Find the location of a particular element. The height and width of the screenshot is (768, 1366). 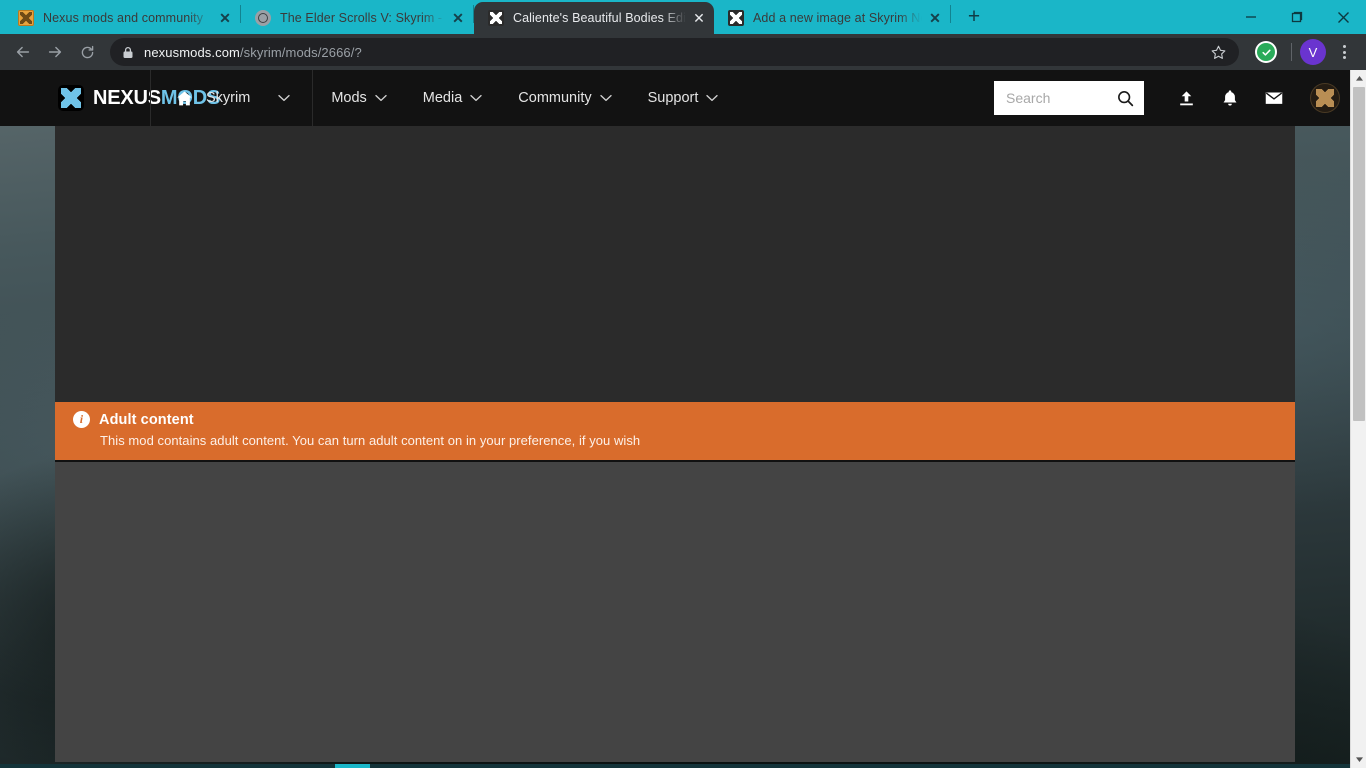

browser-tab-4: Add a new image at Skyrim Nexu ✕ is located at coordinates (832, 18).